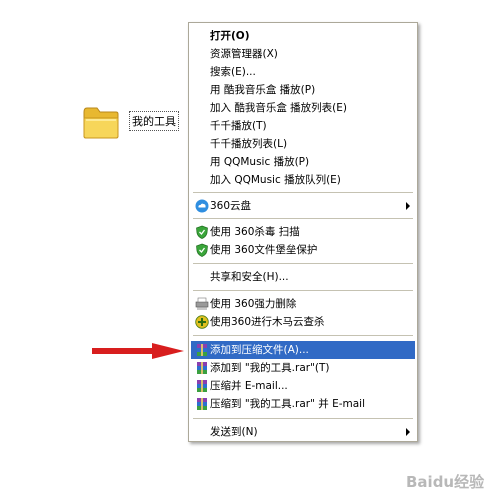  Describe the element at coordinates (202, 322) in the screenshot. I see `trojan-scan-icon` at that location.